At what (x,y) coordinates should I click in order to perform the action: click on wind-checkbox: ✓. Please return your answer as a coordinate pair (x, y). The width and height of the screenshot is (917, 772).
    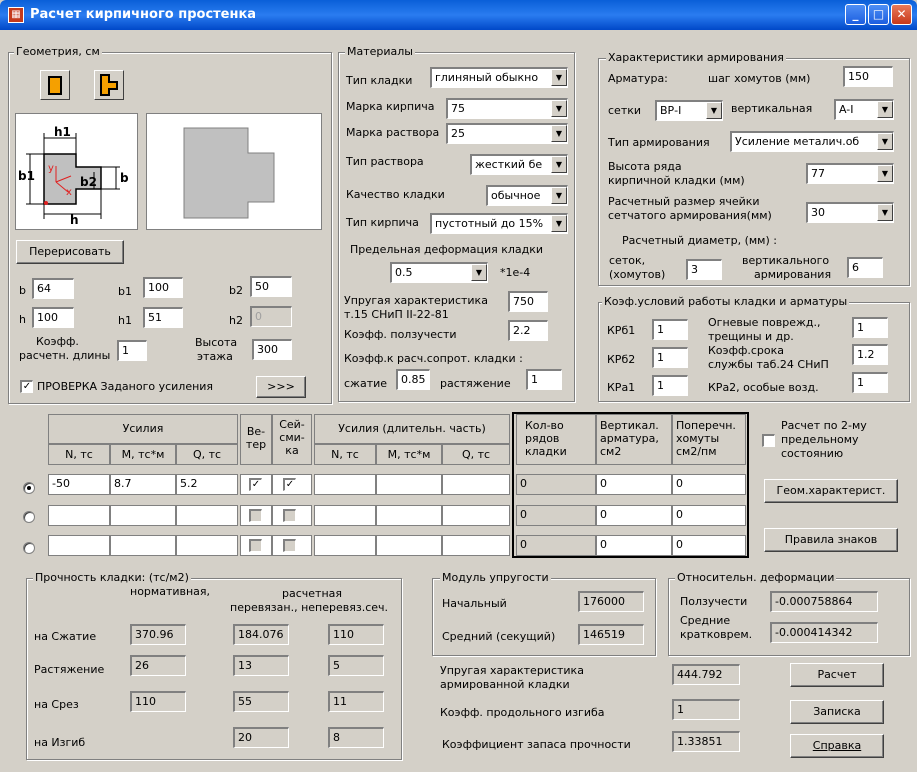
    Looking at the image, I should click on (255, 484).